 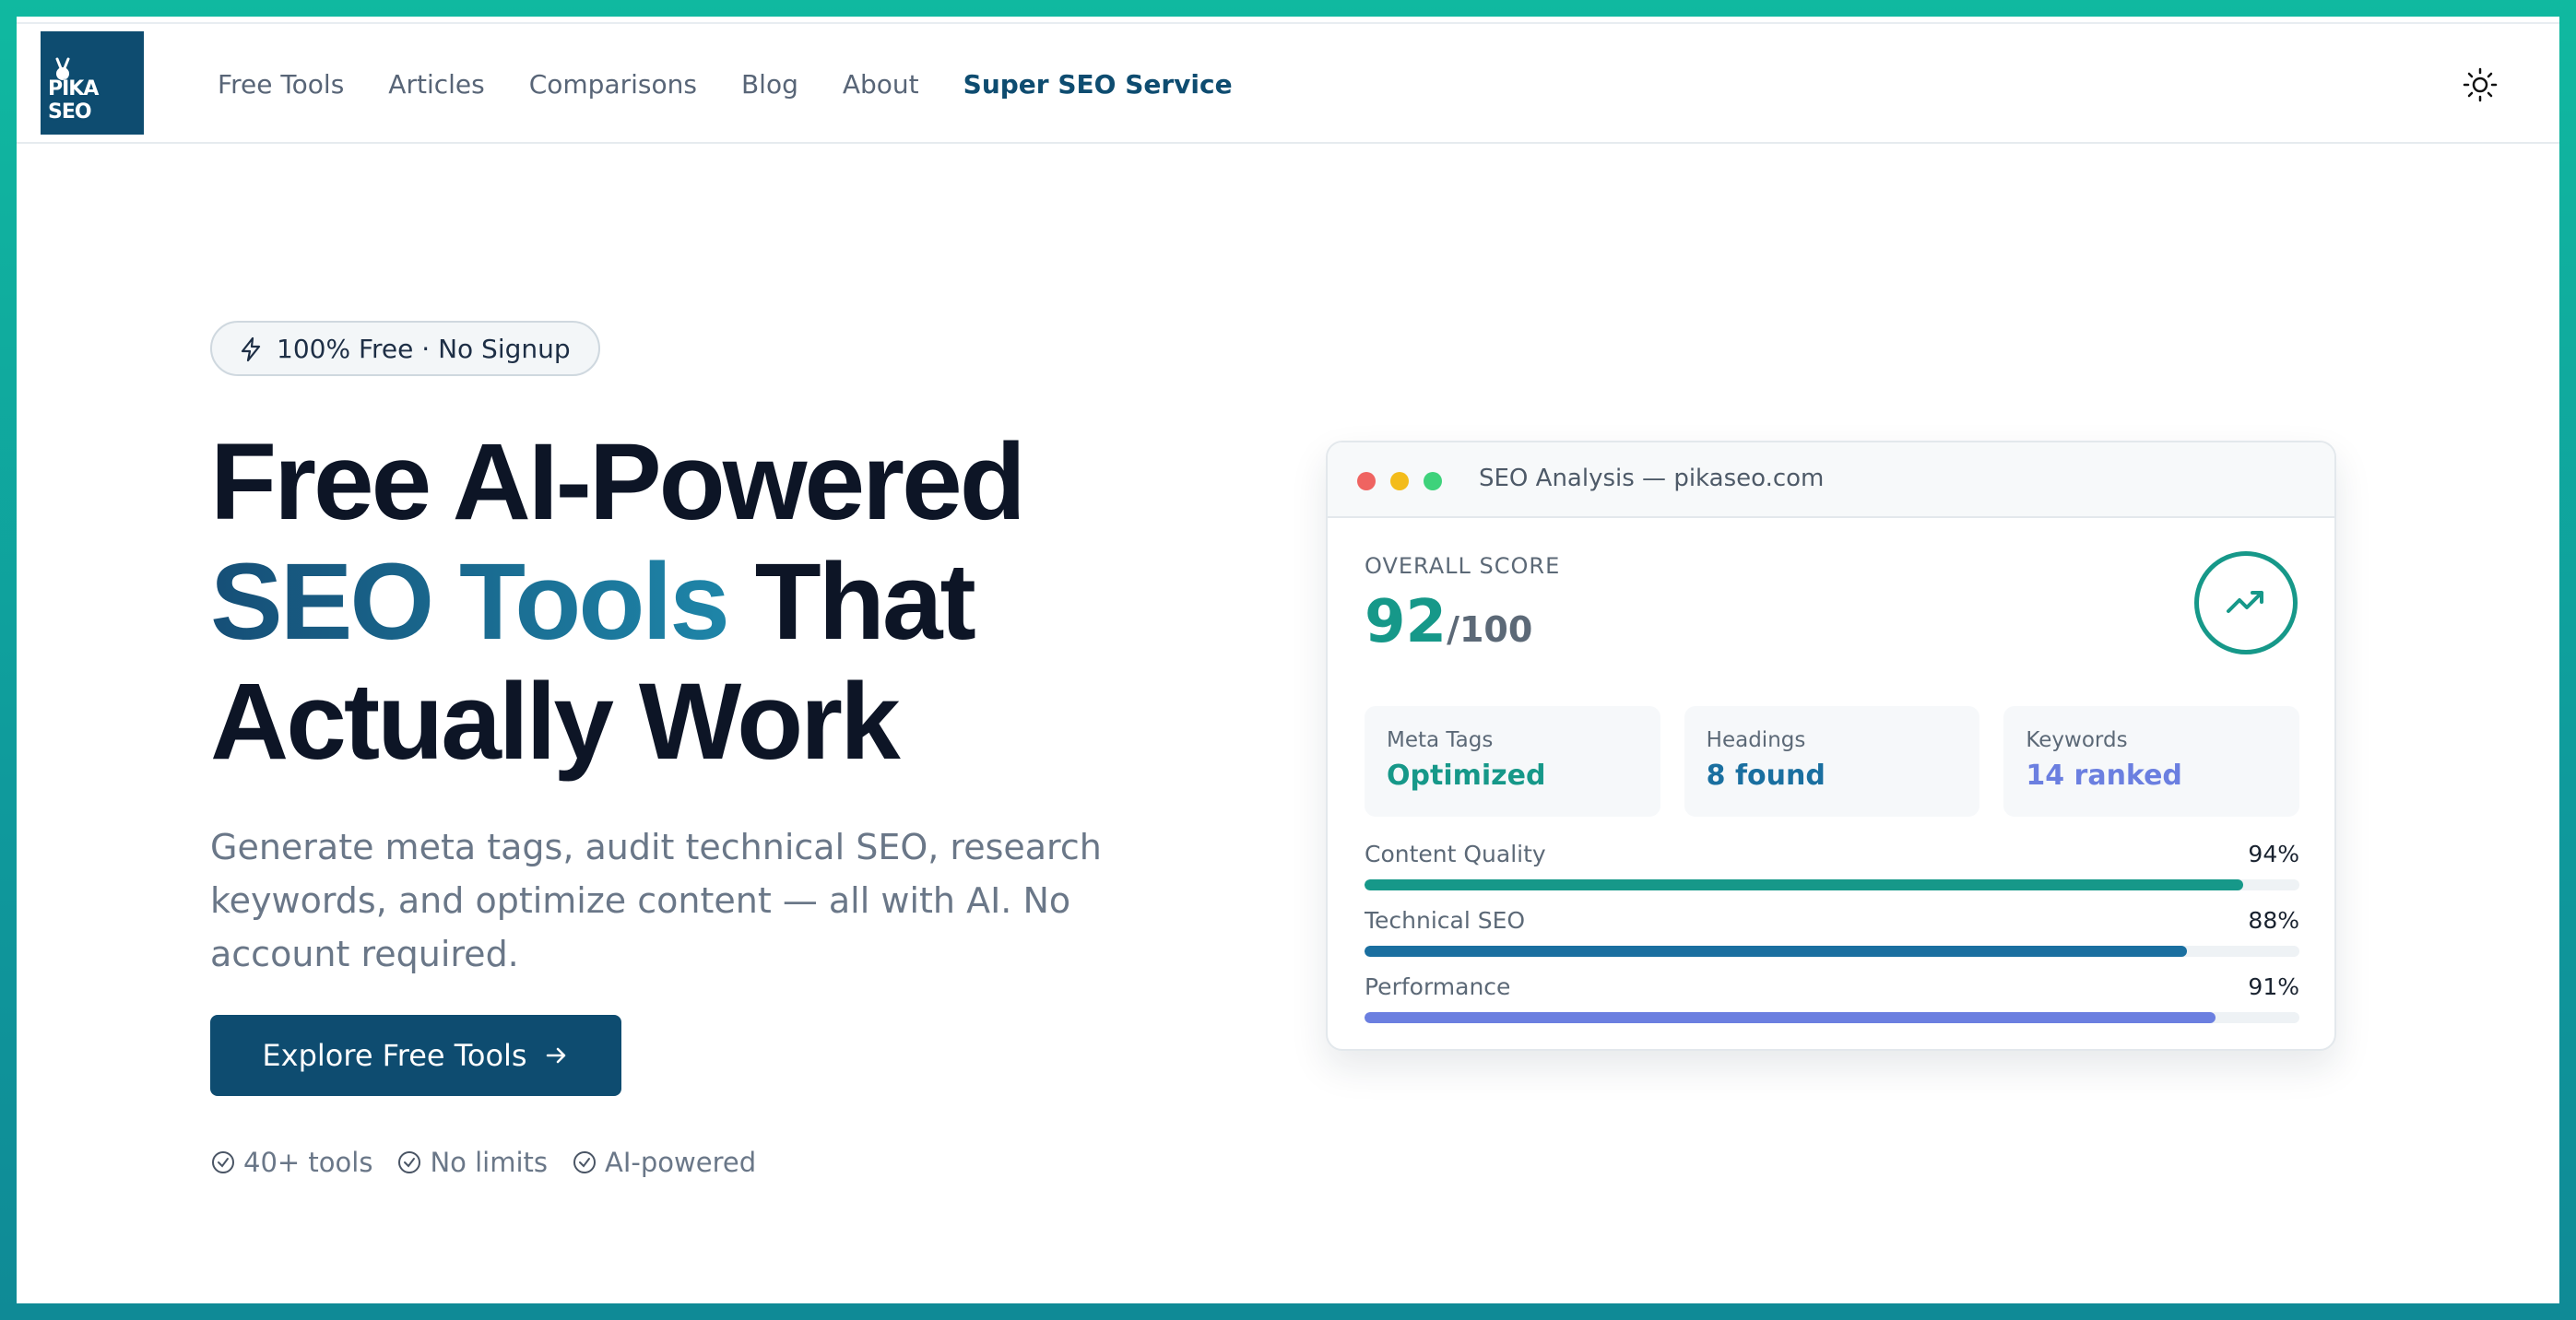 I want to click on metric-keywords: Keywords 14 ranked, so click(x=2151, y=762).